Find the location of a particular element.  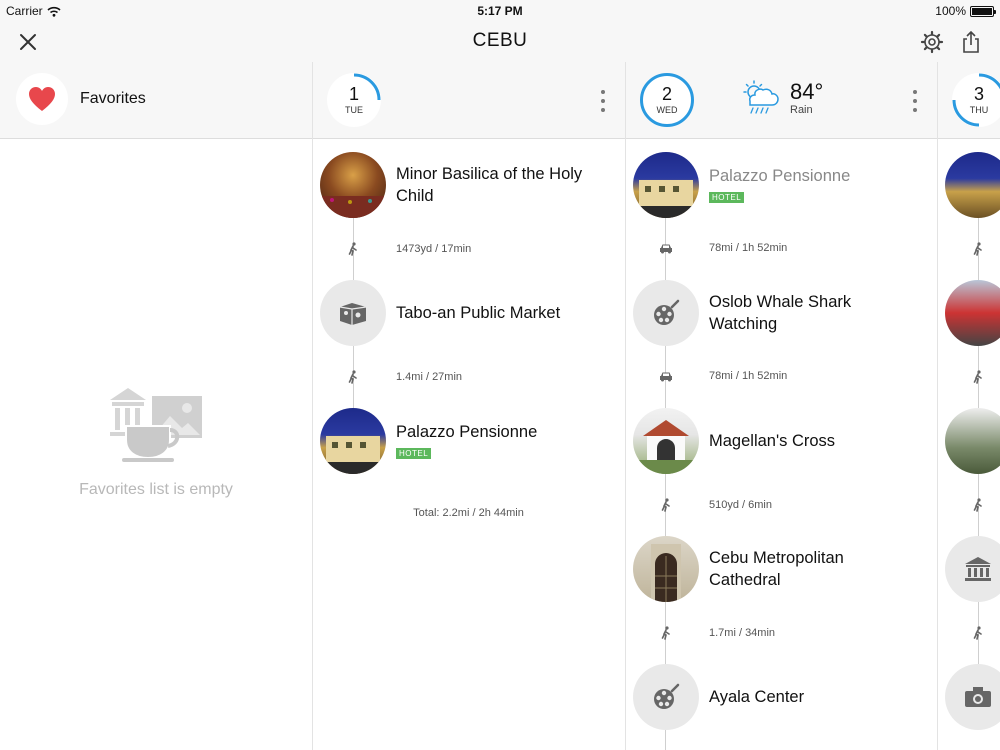

stop-name: Tabo-an Public Market is located at coordinates (478, 313).